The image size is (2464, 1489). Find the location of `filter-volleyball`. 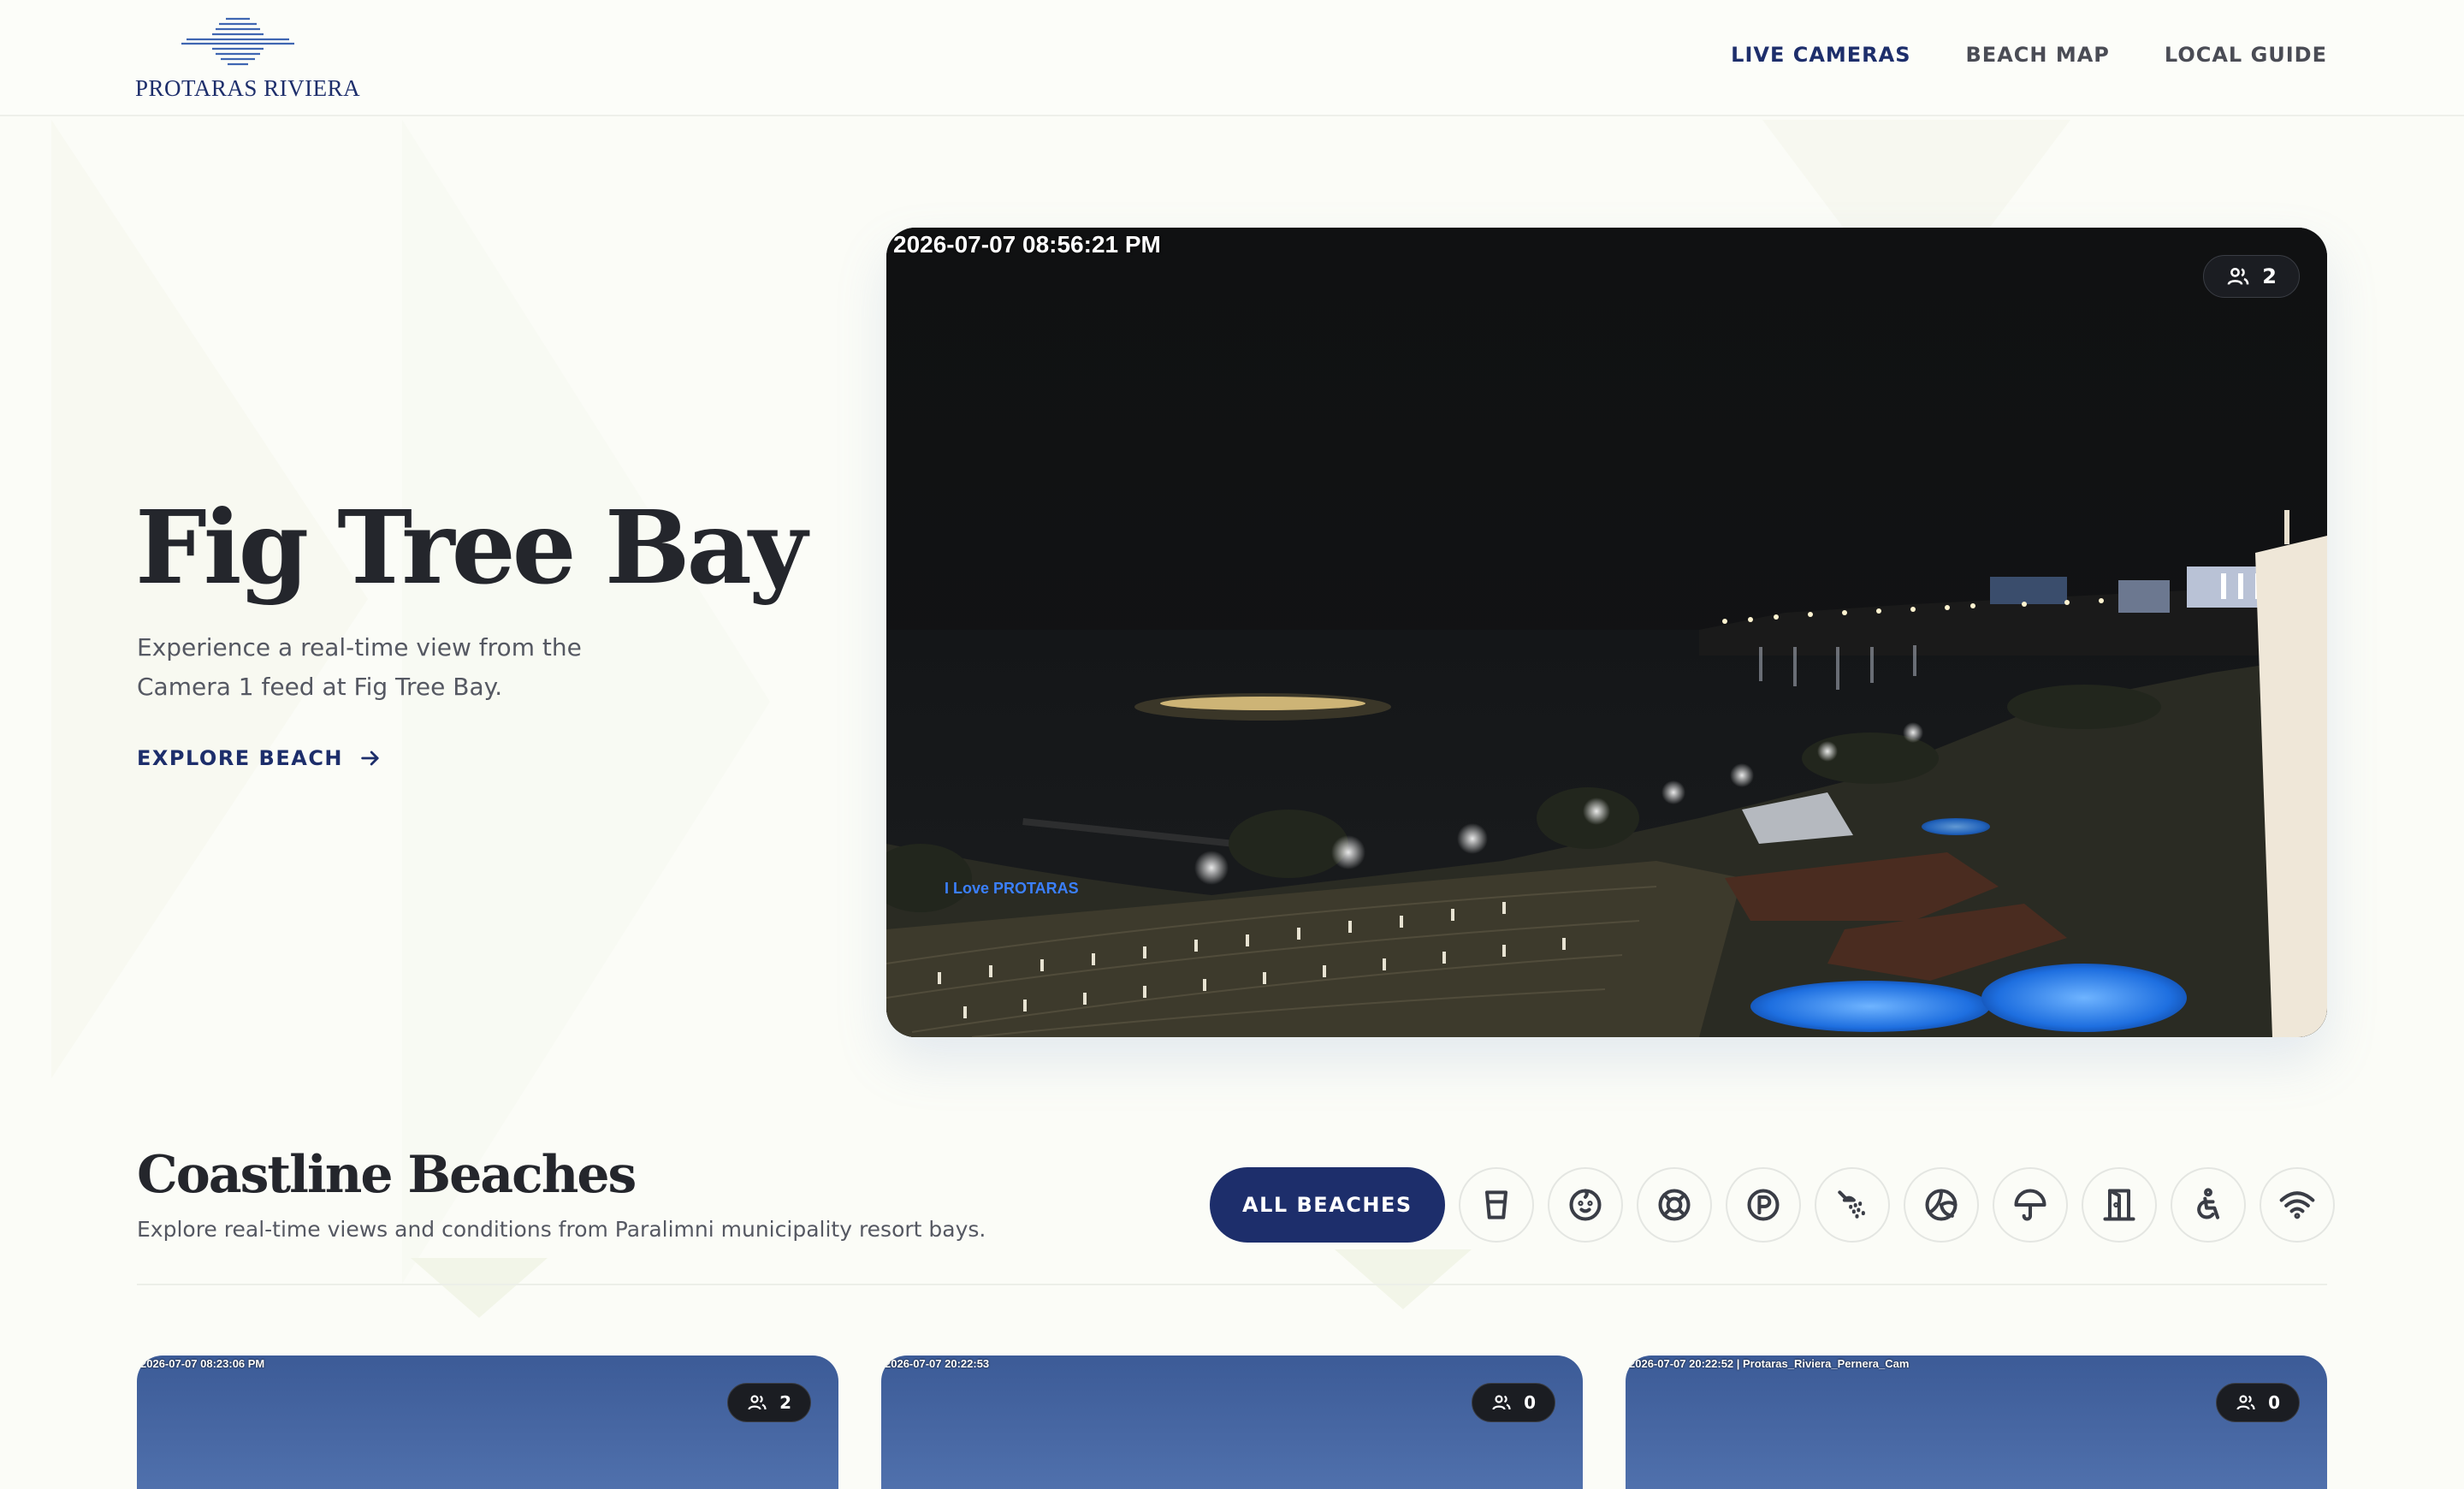

filter-volleyball is located at coordinates (1941, 1205).